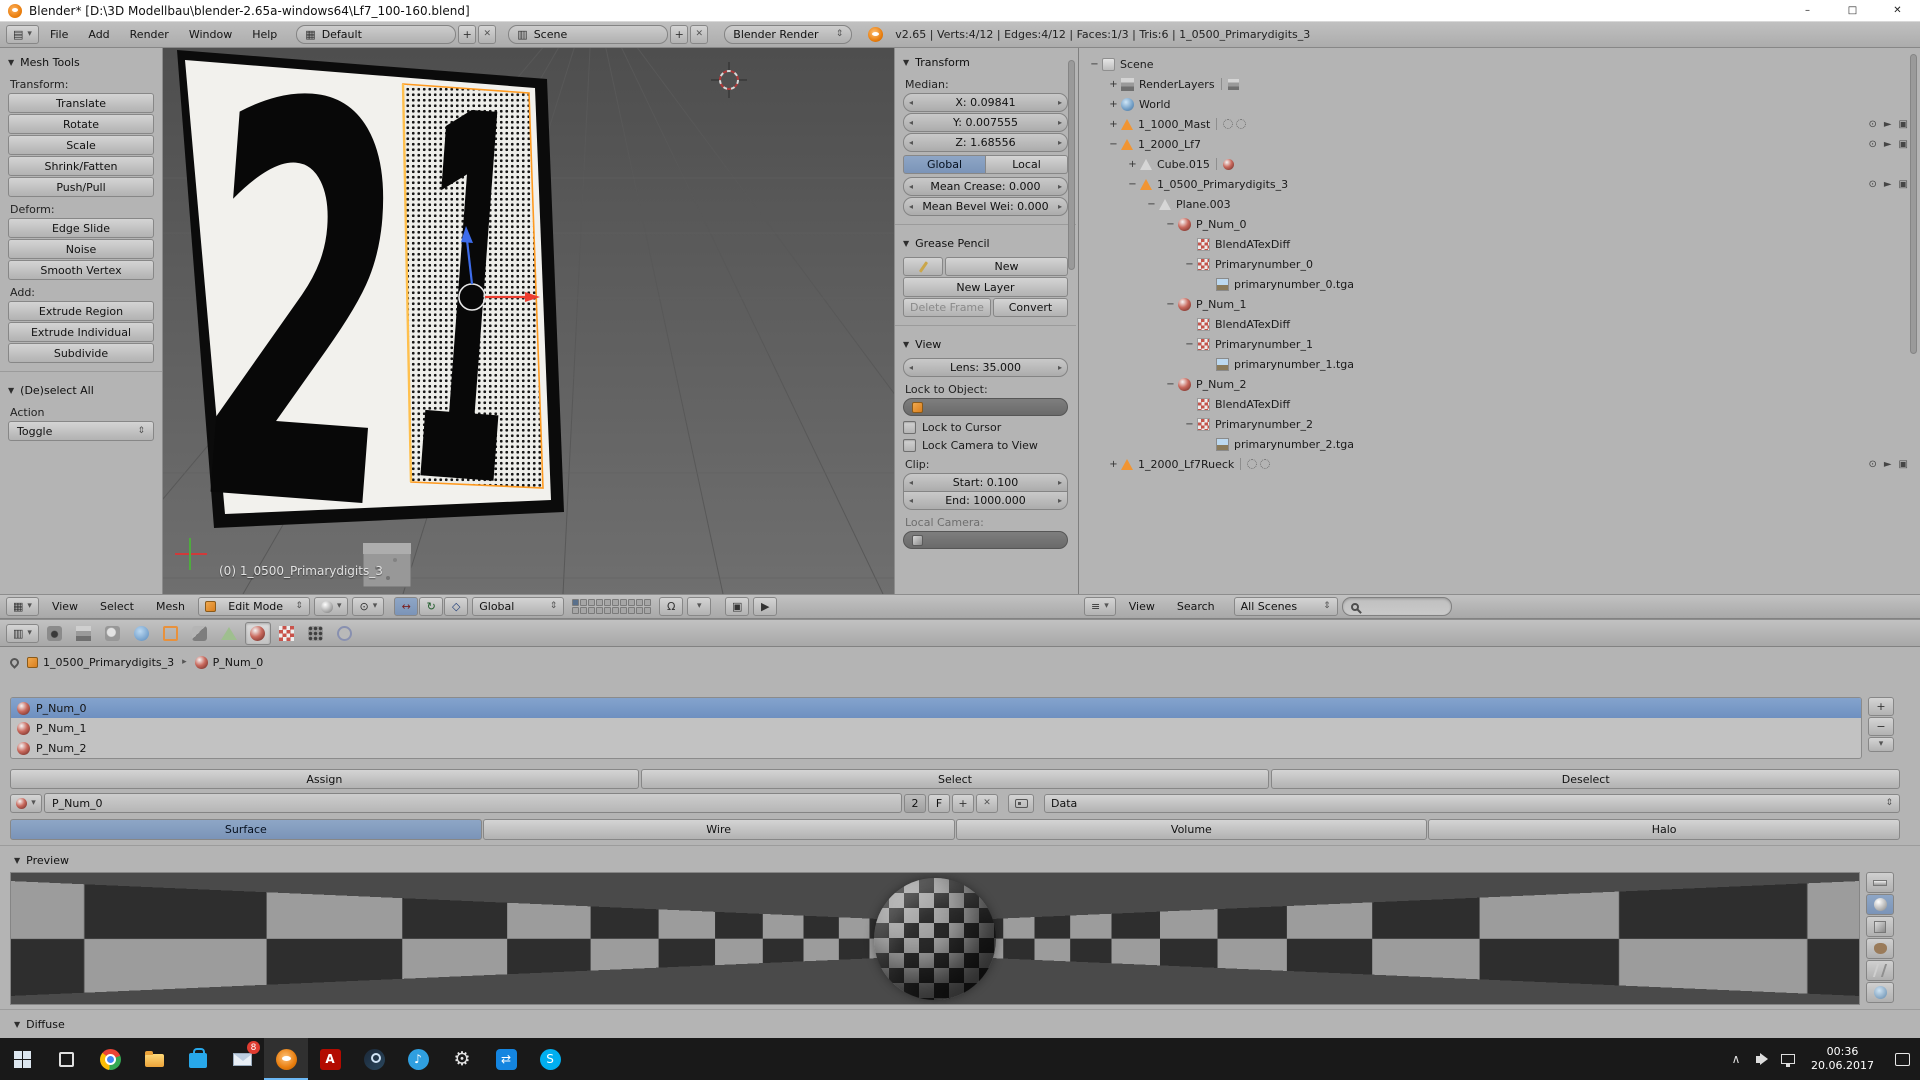 The width and height of the screenshot is (1920, 1080). Describe the element at coordinates (679, 34) in the screenshot. I see `add-scene-button: +` at that location.